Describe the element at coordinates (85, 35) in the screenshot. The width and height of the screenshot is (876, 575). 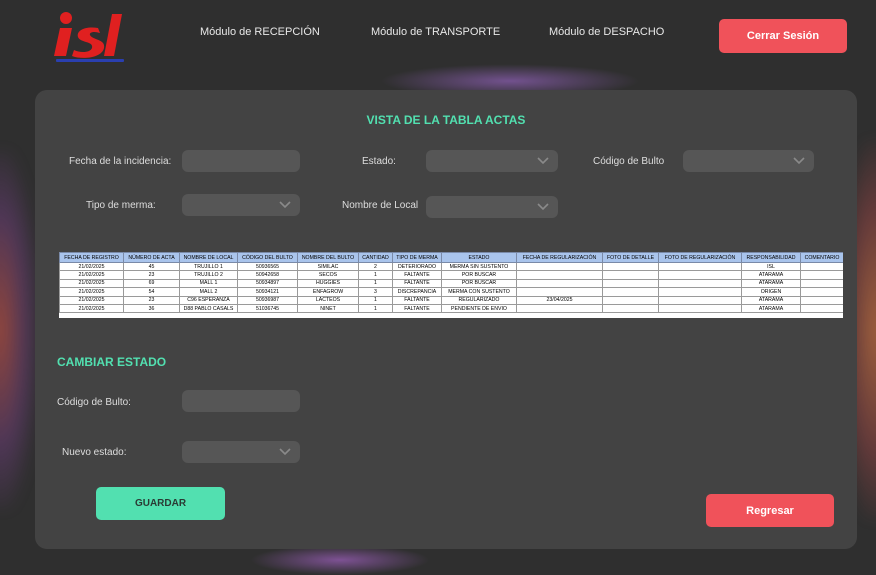
I see `isl-logo: isl` at that location.